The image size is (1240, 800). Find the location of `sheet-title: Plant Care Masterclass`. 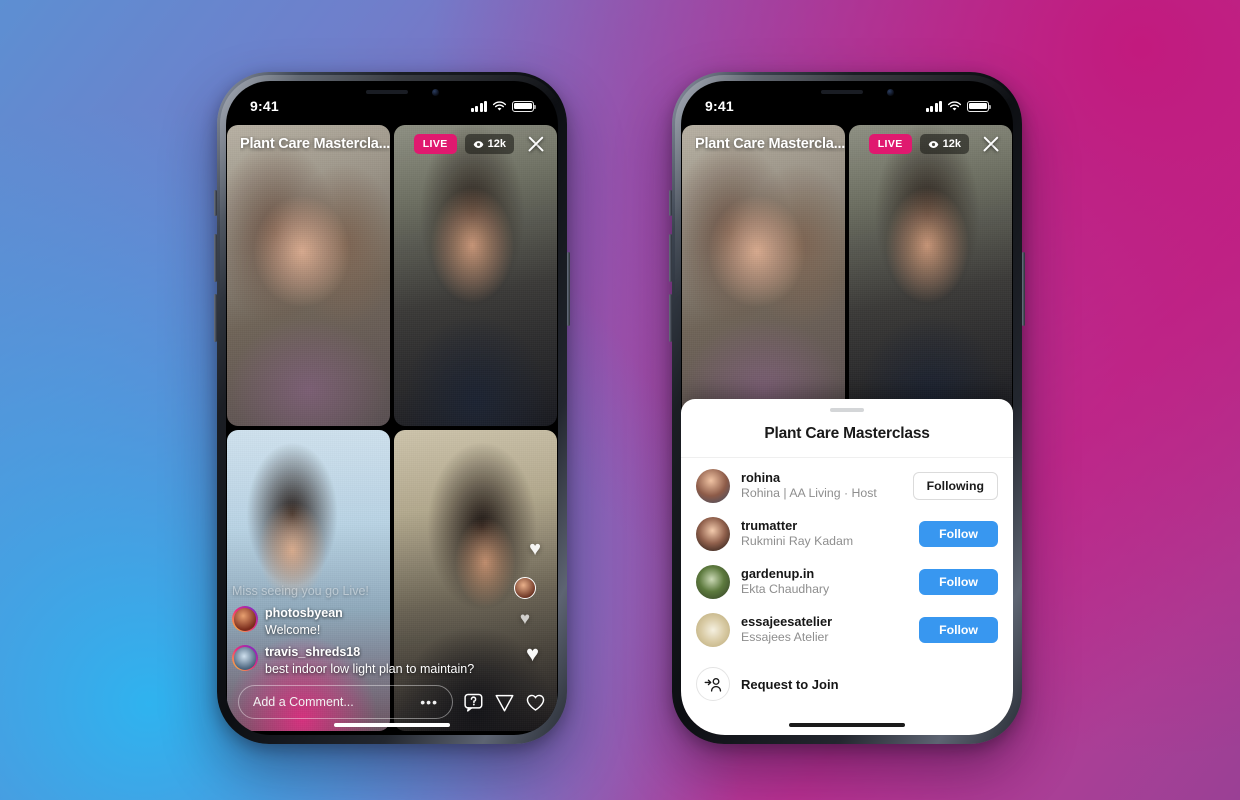

sheet-title: Plant Care Masterclass is located at coordinates (847, 435).